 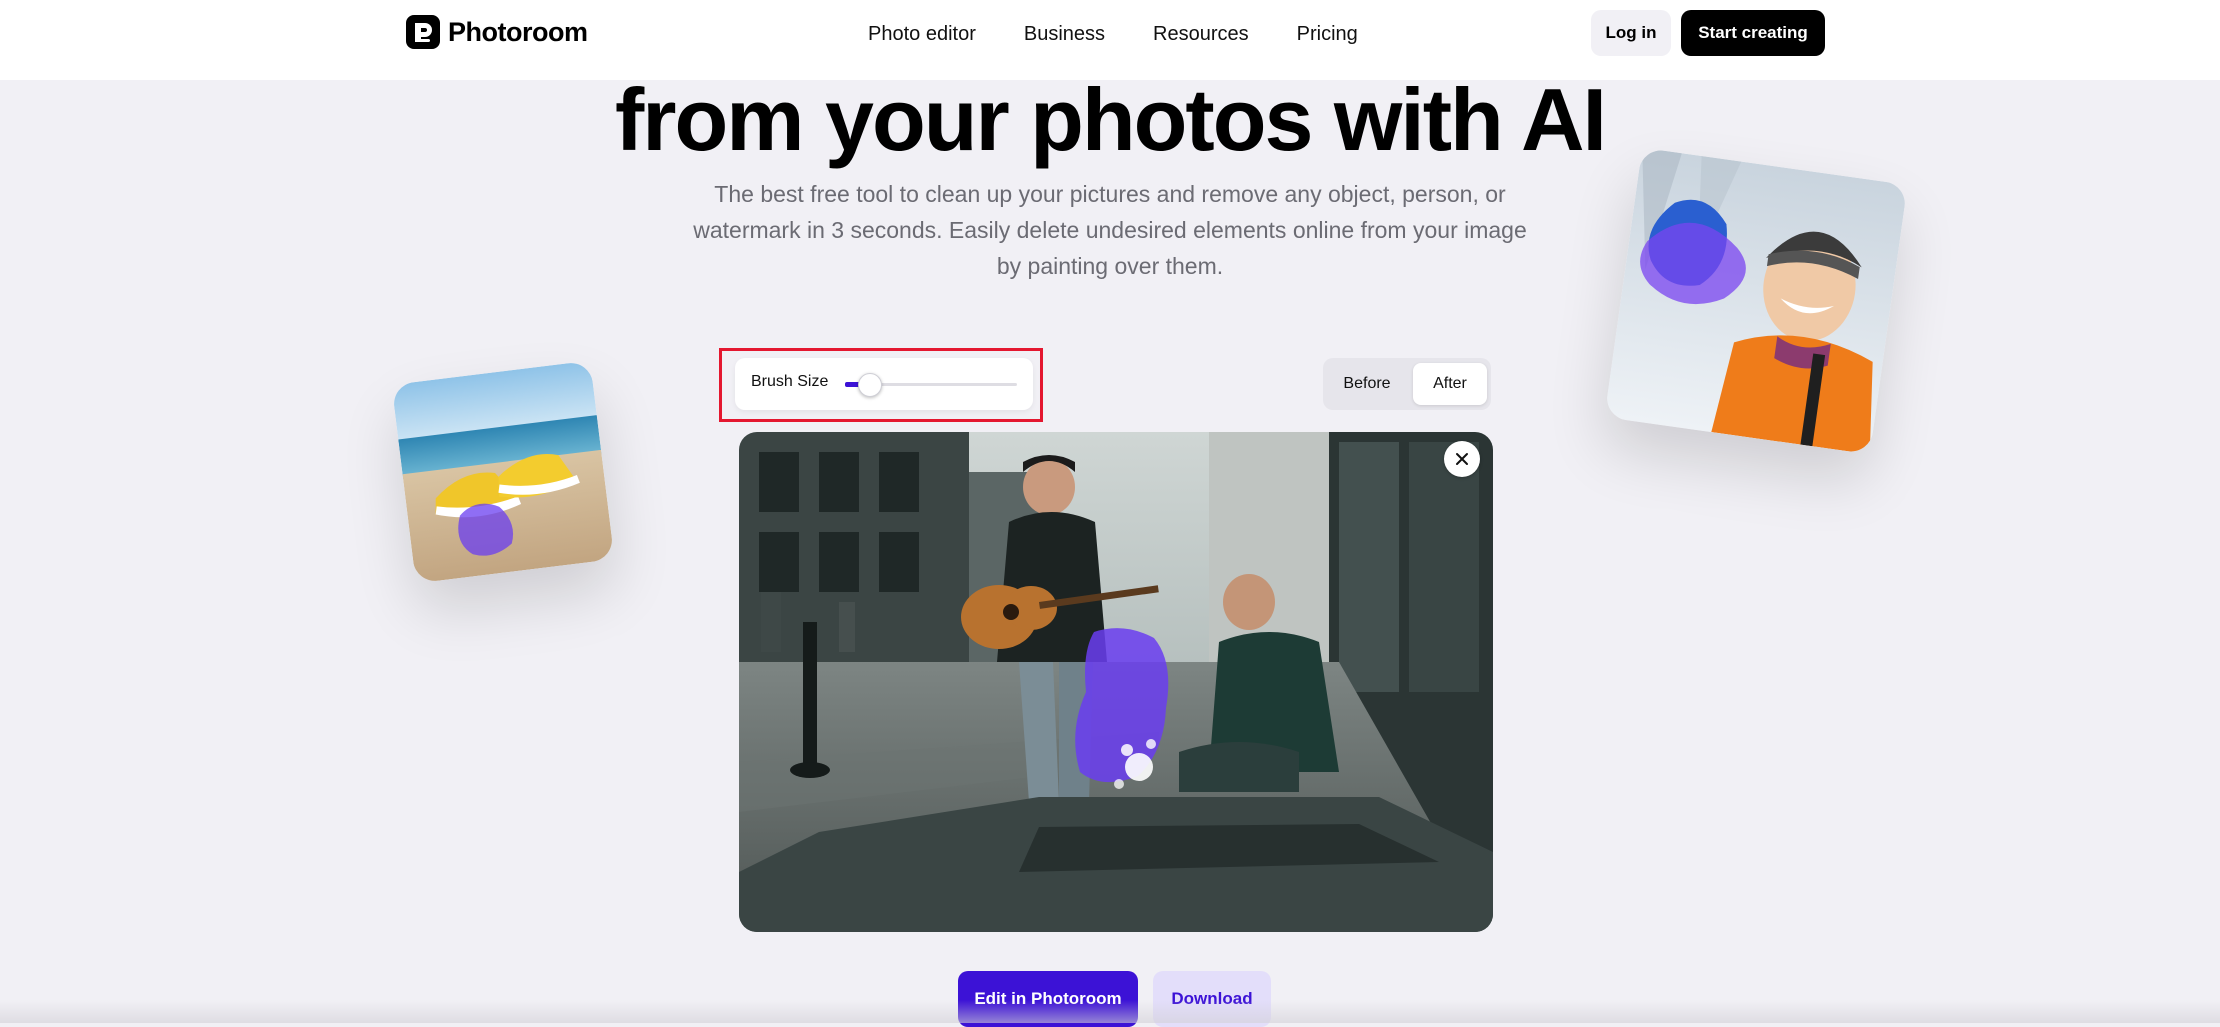 I want to click on skier-illustration, so click(x=1756, y=301).